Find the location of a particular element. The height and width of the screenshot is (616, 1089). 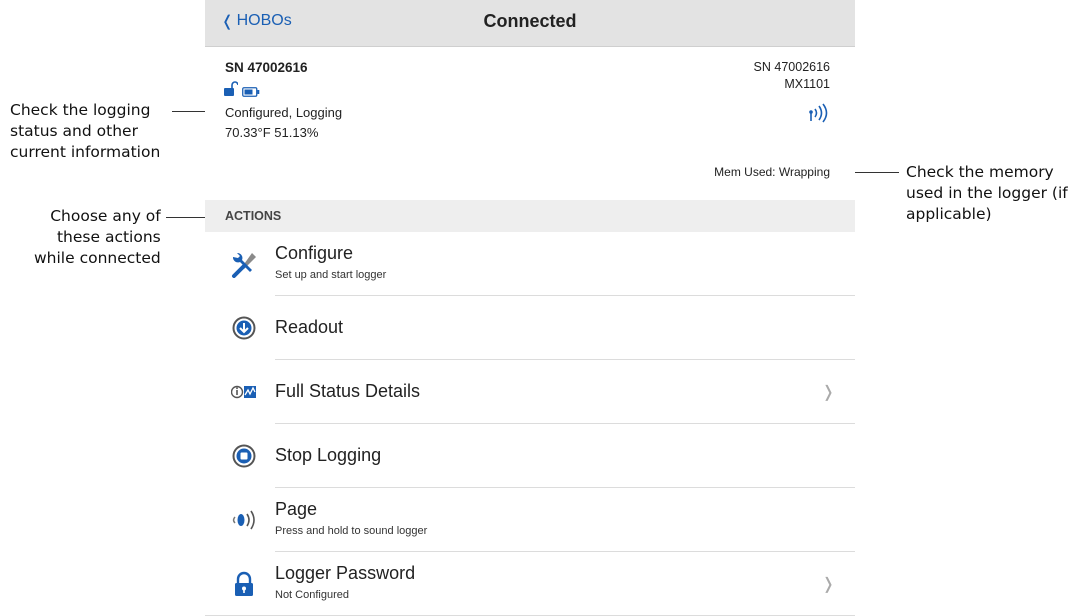

callout-line-2: status and other is located at coordinates (74, 131).